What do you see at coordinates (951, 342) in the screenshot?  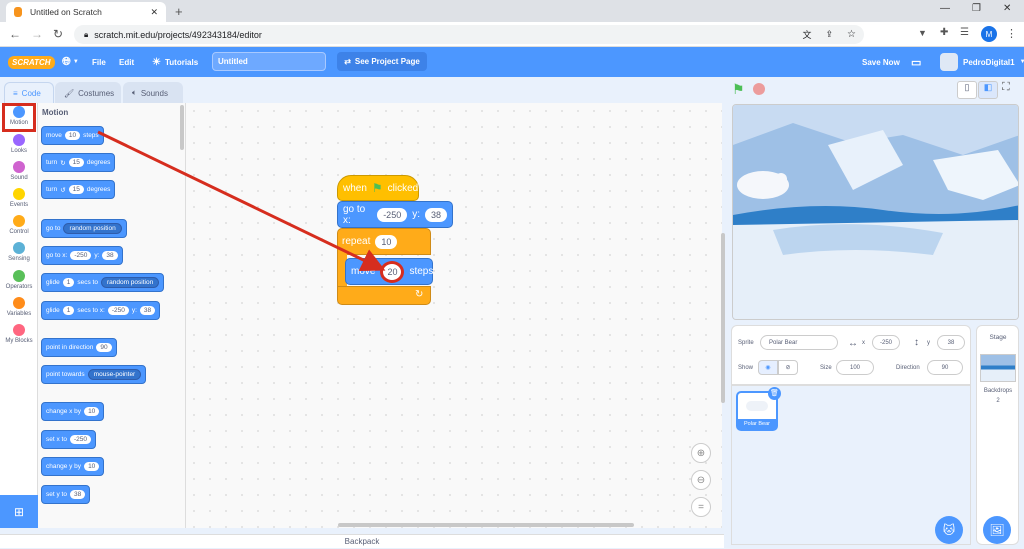 I see `sprite-y-input: 38` at bounding box center [951, 342].